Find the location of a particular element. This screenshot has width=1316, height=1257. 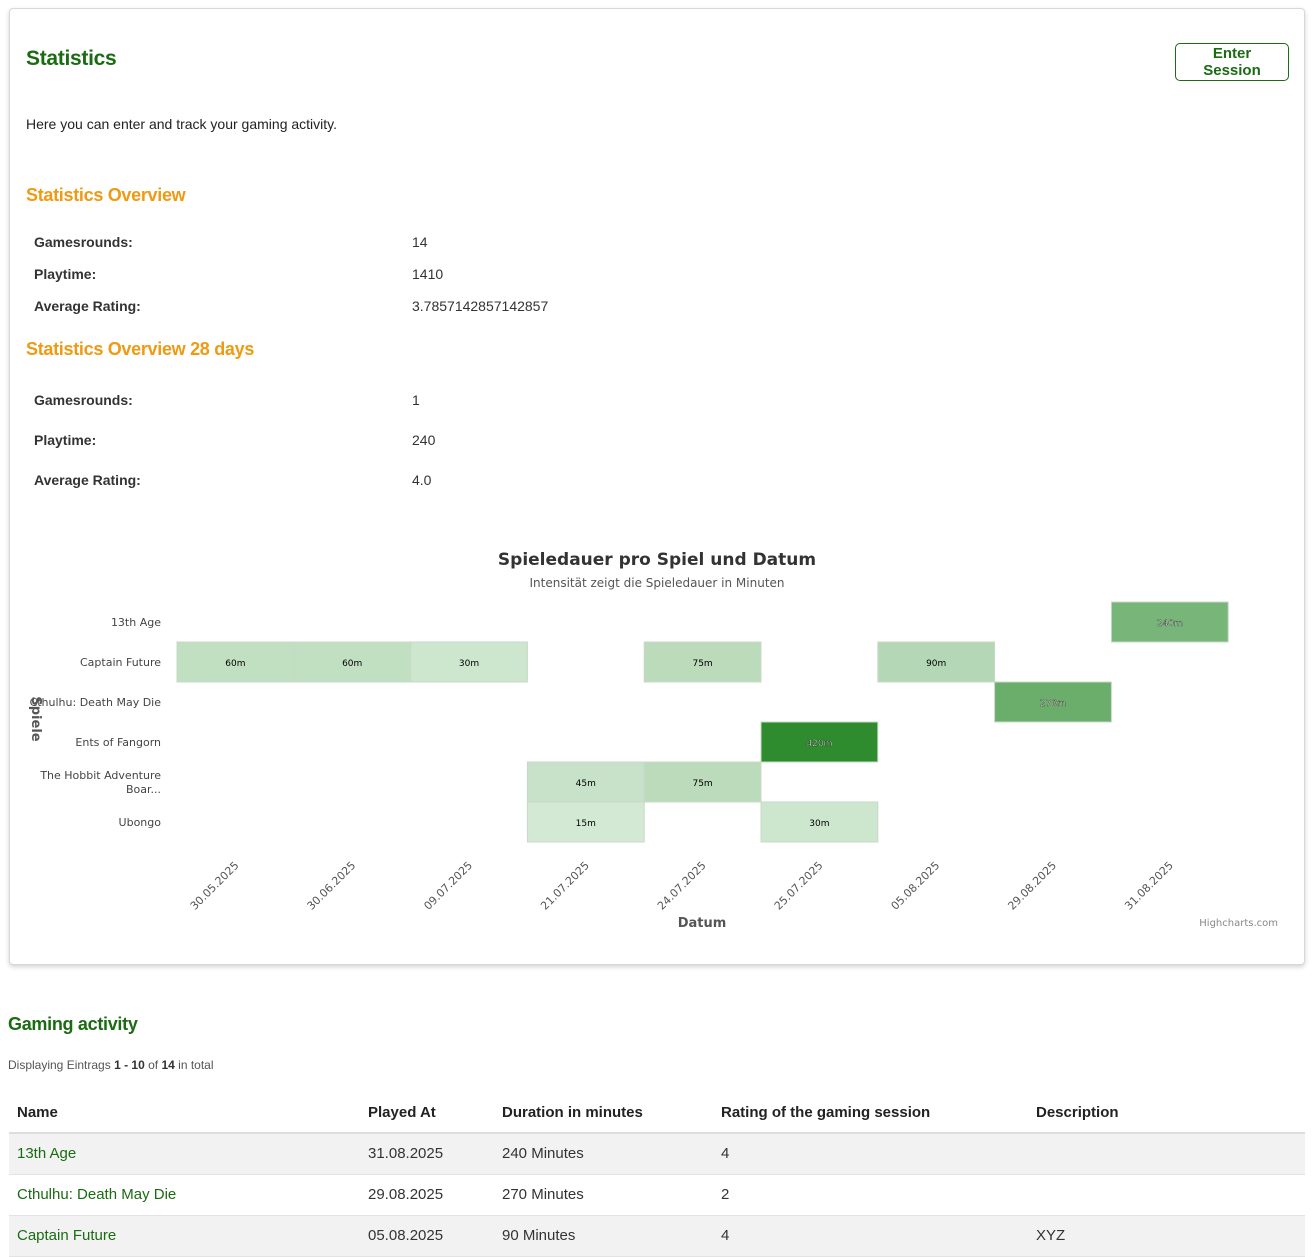

played-at-cell: 31.08.2025 is located at coordinates (427, 1154).